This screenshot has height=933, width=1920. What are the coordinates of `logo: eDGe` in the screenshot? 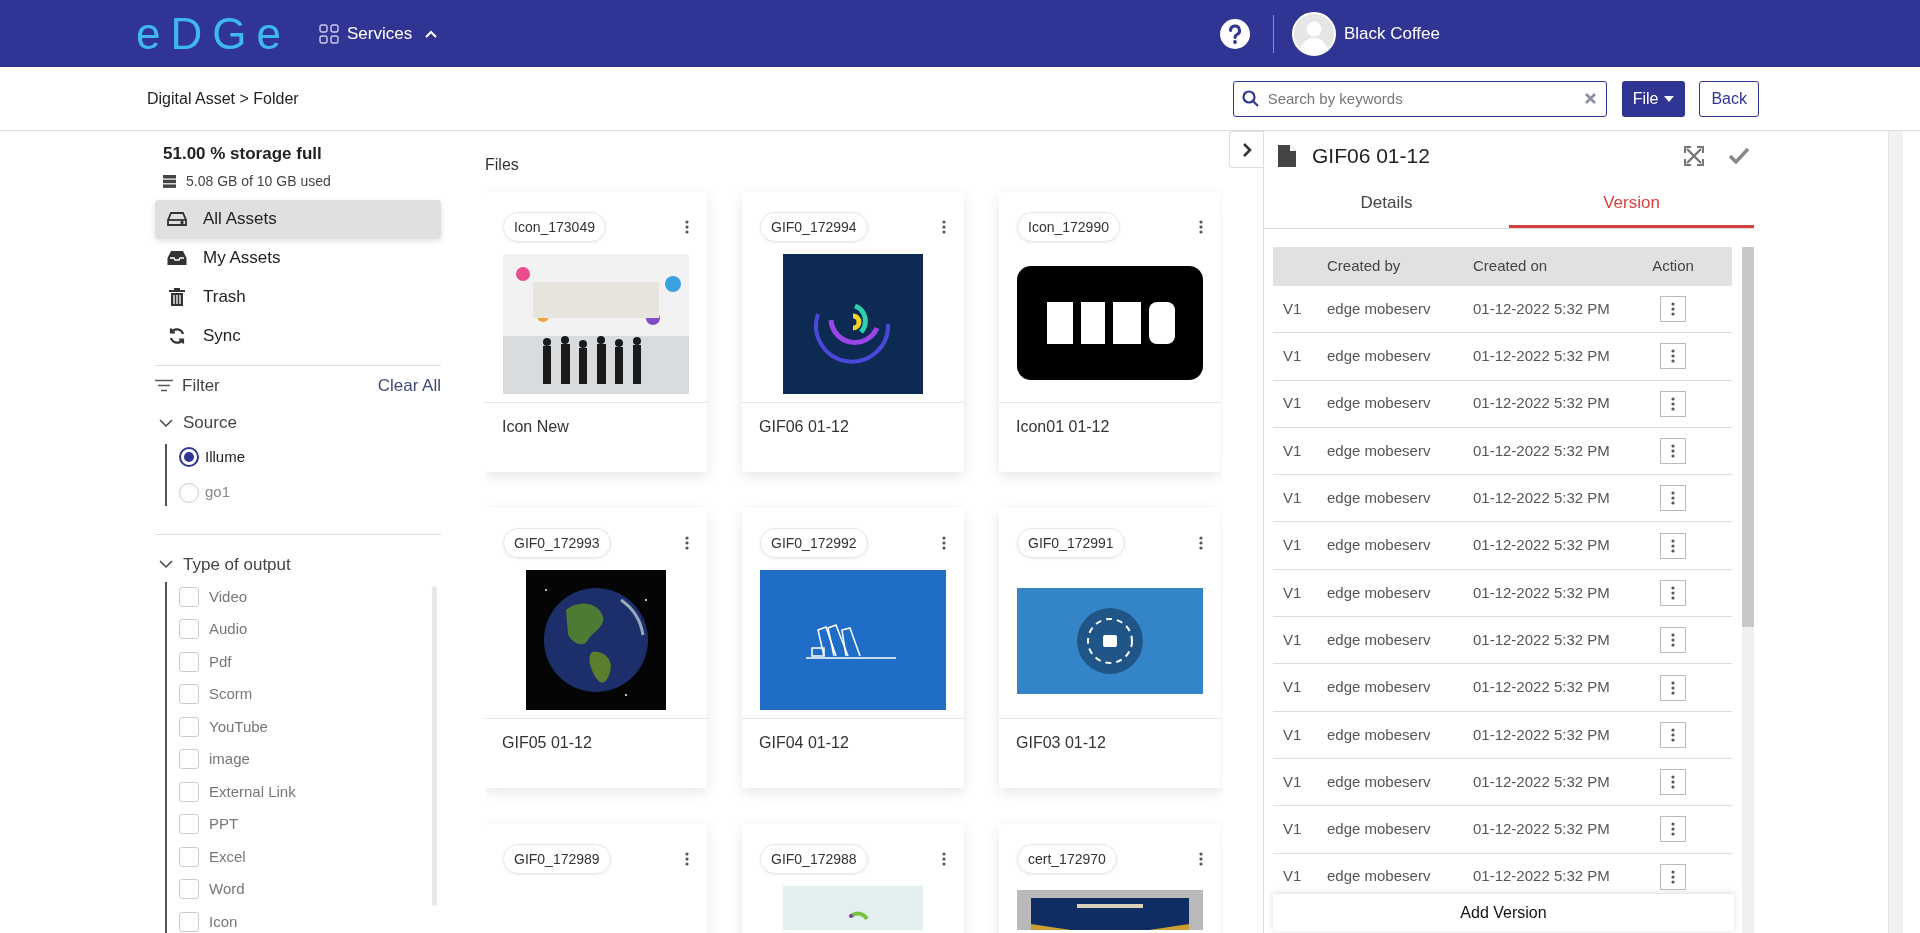 It's located at (213, 33).